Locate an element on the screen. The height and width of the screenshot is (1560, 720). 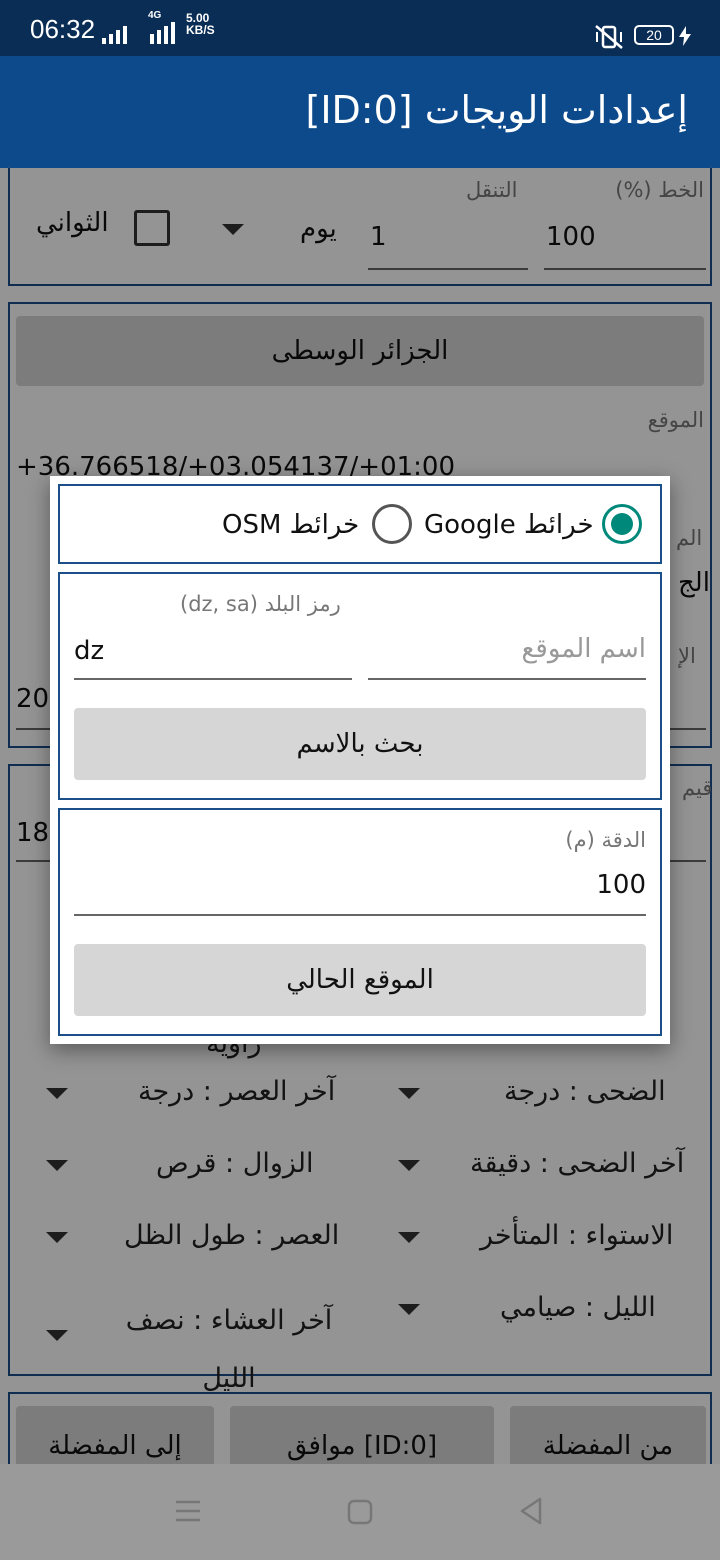
osm-maps-label: خرائط OSM is located at coordinates (290, 525).